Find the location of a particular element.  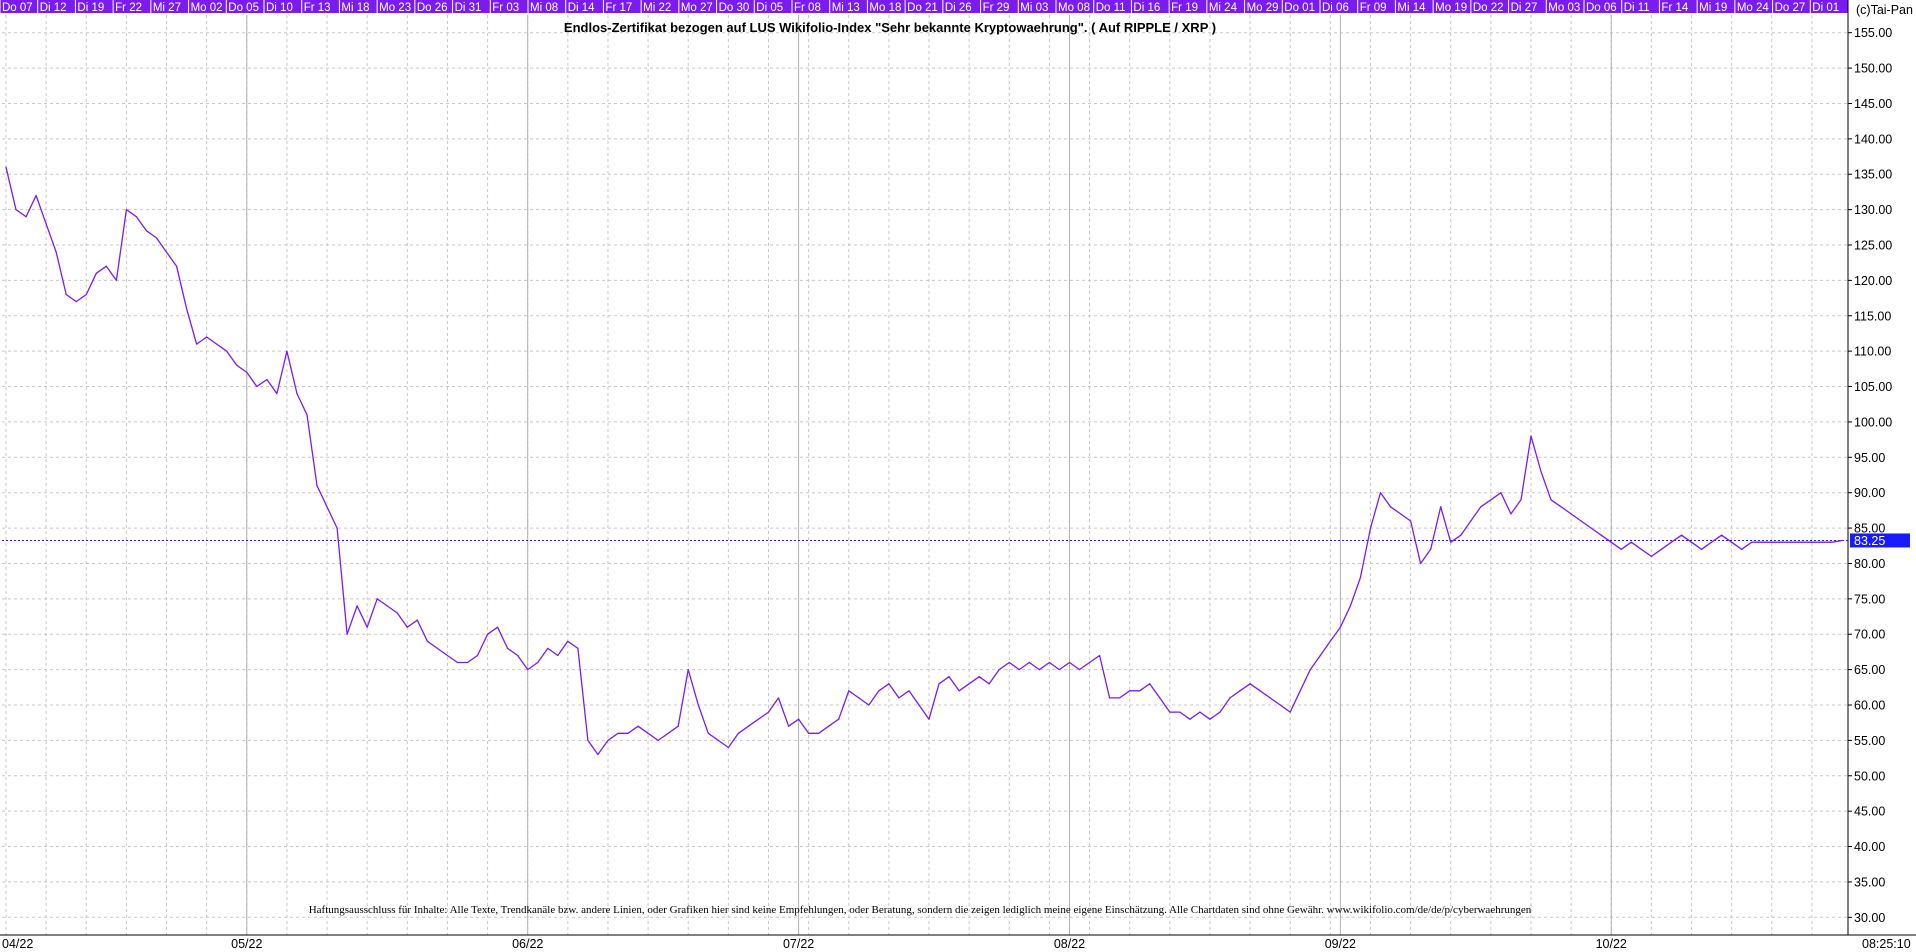

y-tick-label: 130.00 is located at coordinates (1873, 210).